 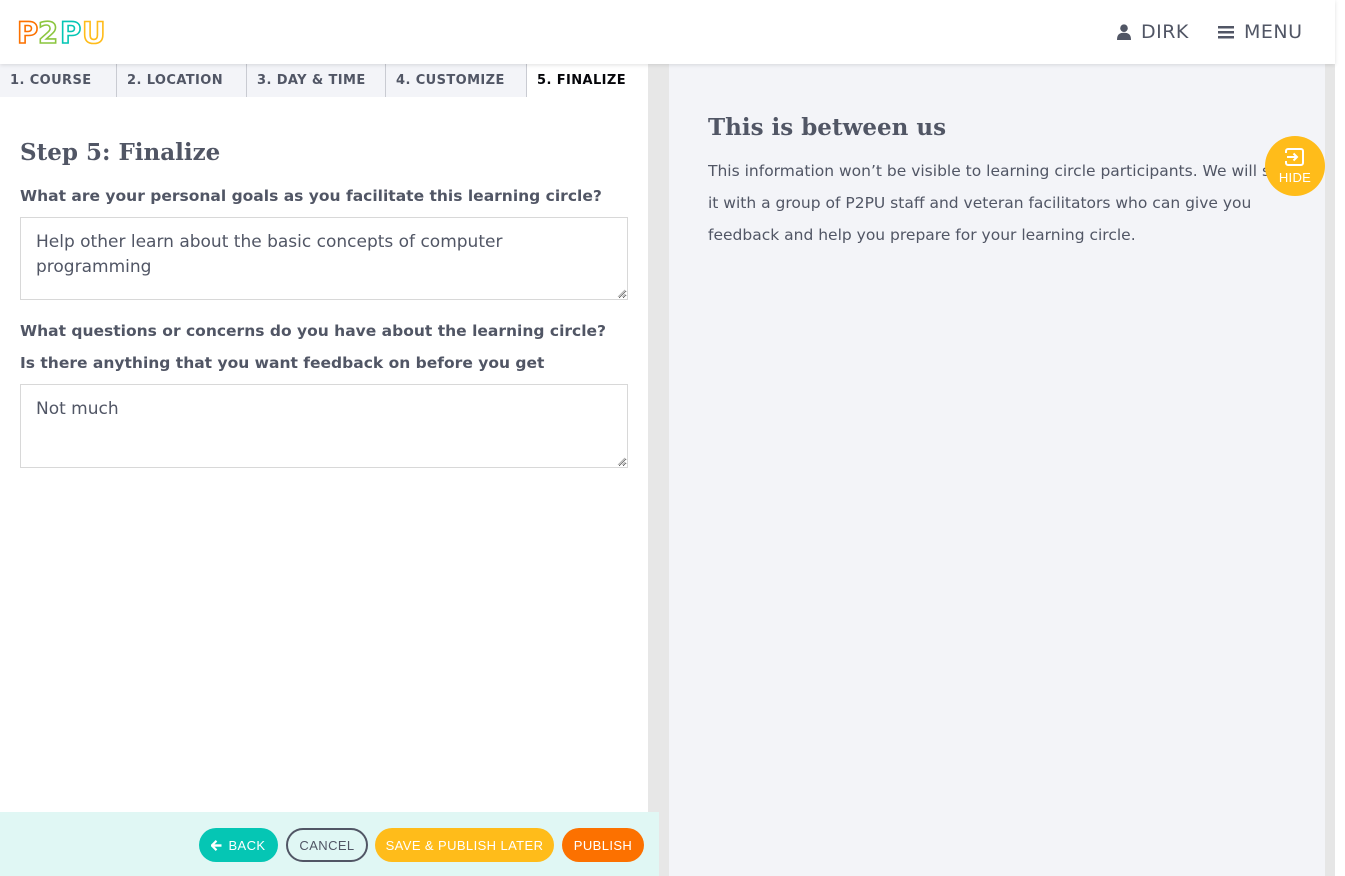 What do you see at coordinates (1273, 32) in the screenshot?
I see `menu-label: MENU` at bounding box center [1273, 32].